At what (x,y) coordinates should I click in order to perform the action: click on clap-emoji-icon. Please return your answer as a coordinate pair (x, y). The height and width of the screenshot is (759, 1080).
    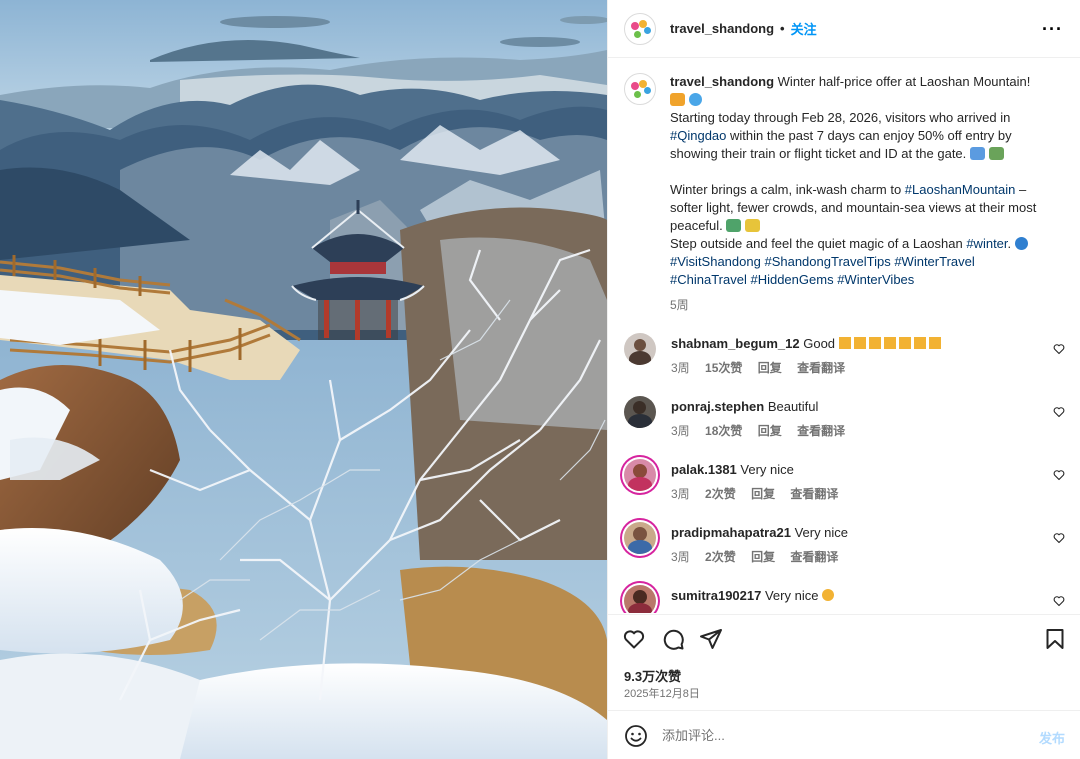
    Looking at the image, I should click on (890, 343).